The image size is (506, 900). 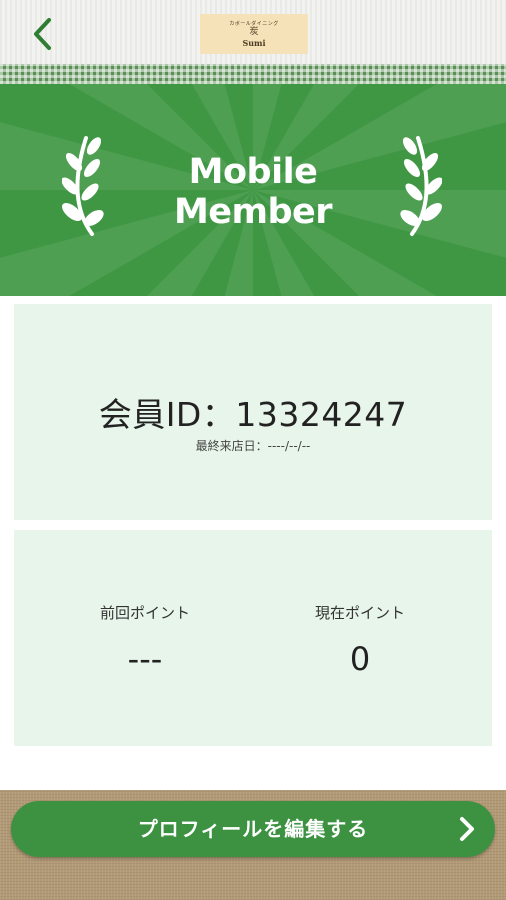 I want to click on back-button, so click(x=42, y=34).